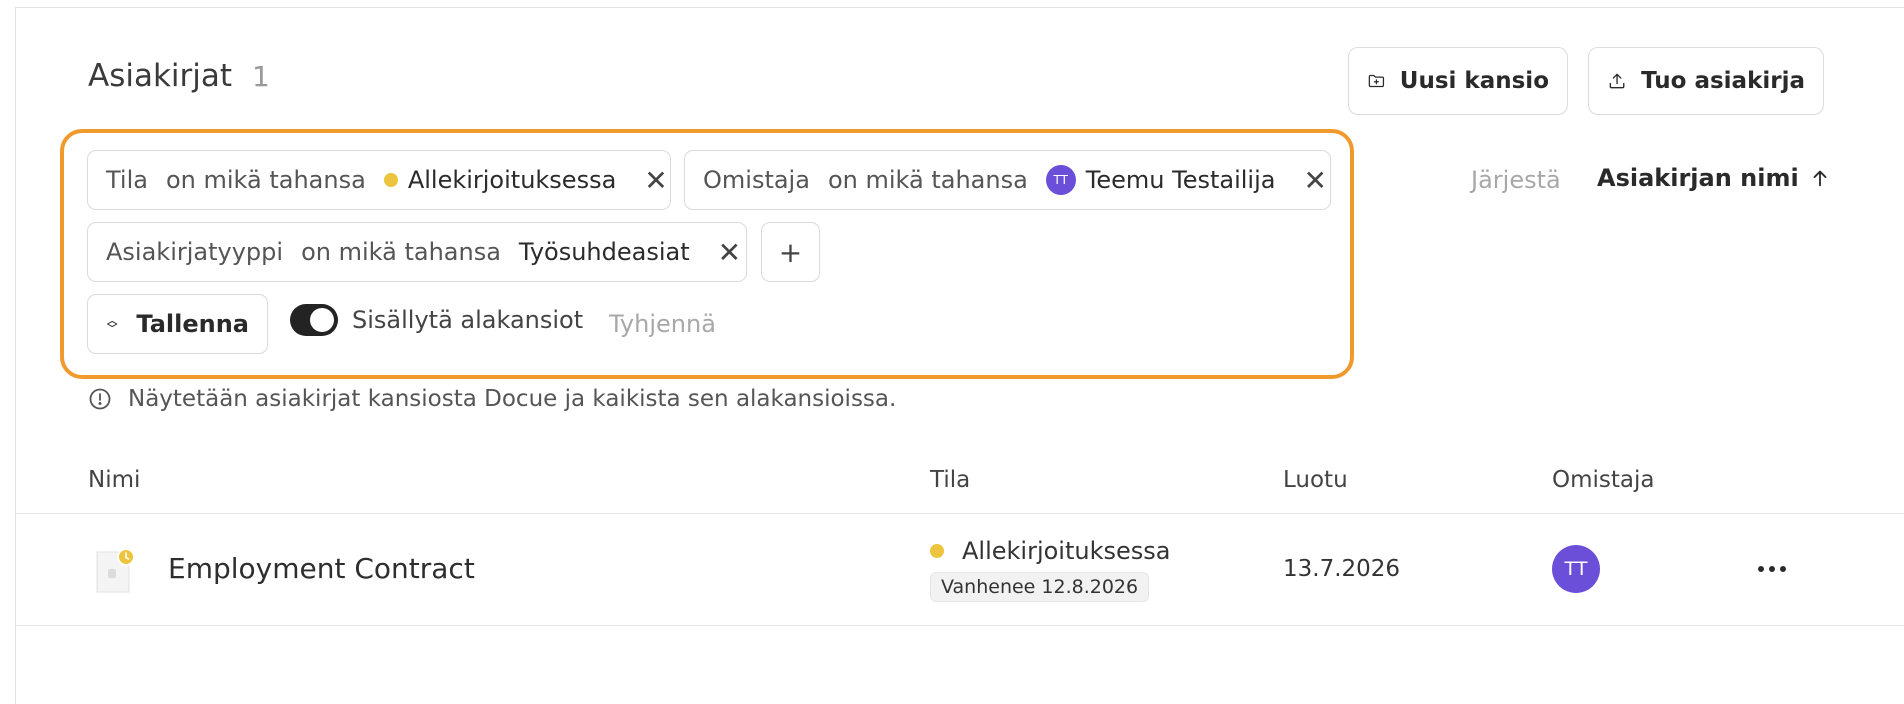  What do you see at coordinates (756, 180) in the screenshot?
I see `filter-field: Omistaja` at bounding box center [756, 180].